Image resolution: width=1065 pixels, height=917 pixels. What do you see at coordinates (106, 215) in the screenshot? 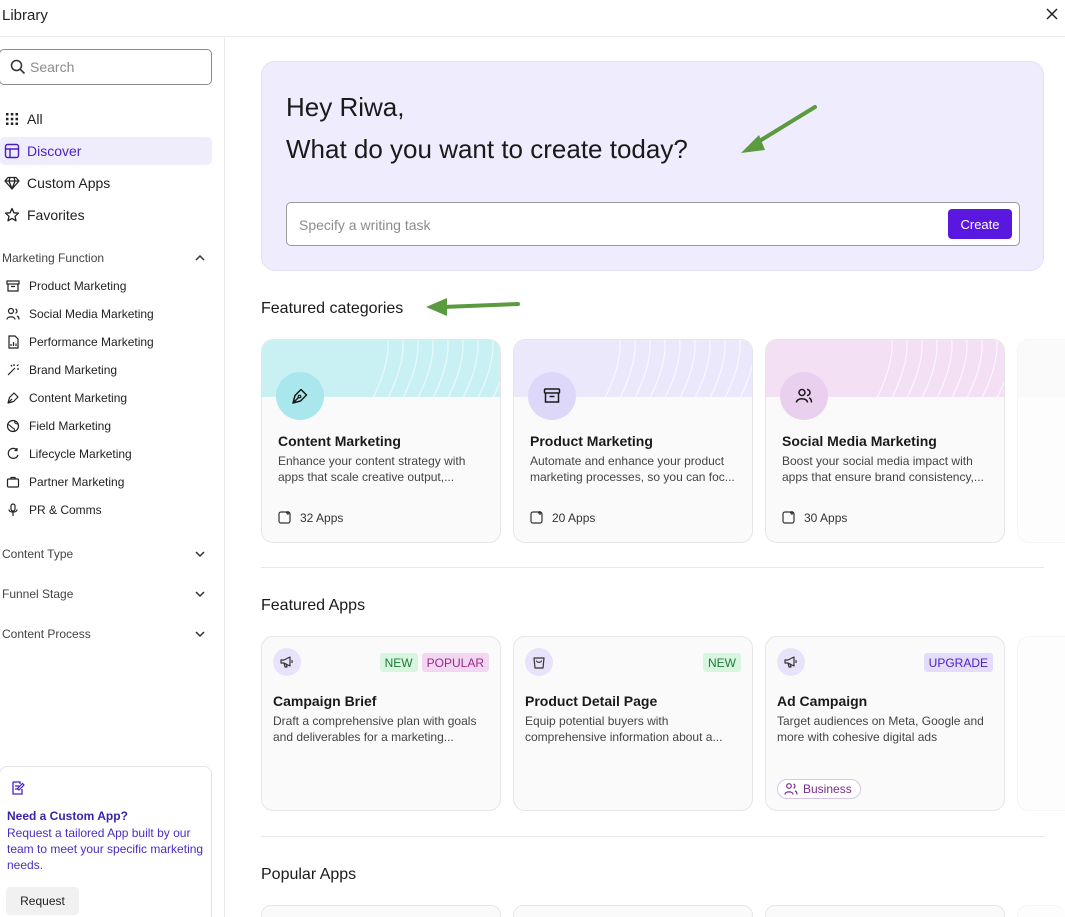
I see `nav-item-favorites: Favorites` at bounding box center [106, 215].